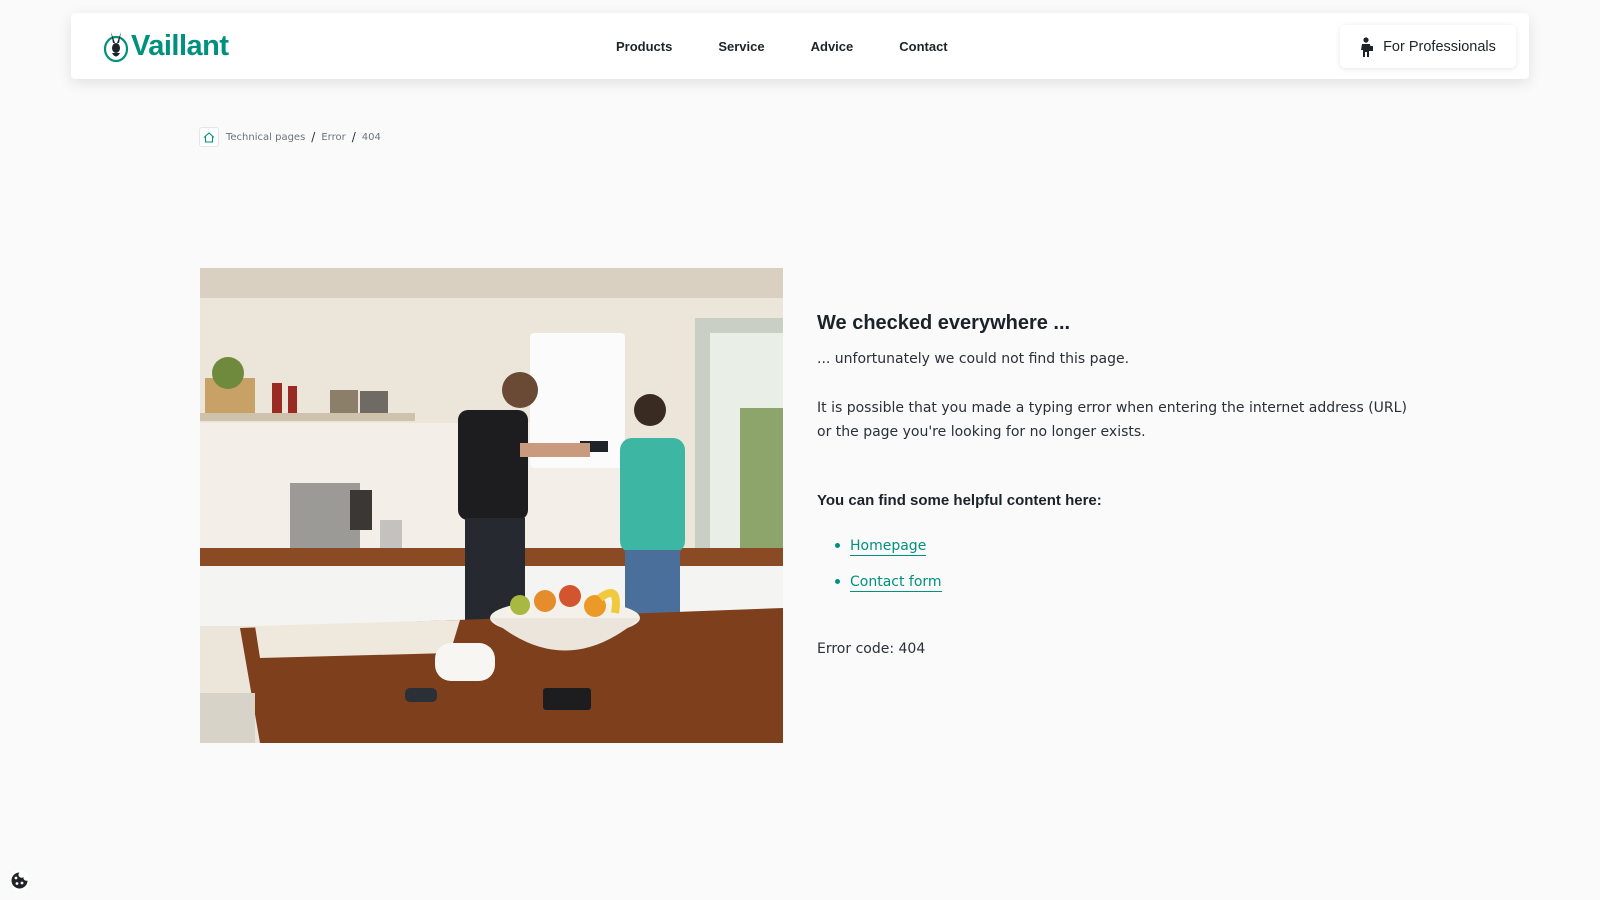 The image size is (1600, 900). Describe the element at coordinates (333, 137) in the screenshot. I see `breadcrumb-error: Error` at that location.